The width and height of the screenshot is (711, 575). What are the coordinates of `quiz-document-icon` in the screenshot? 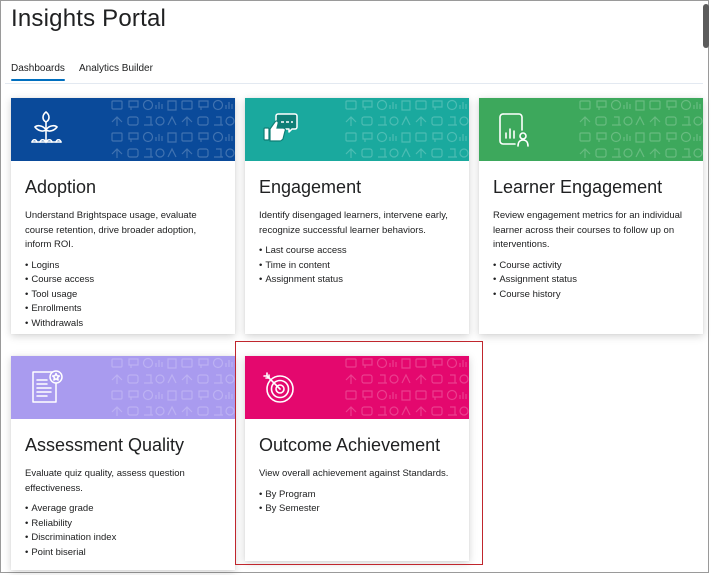 It's located at (47, 386).